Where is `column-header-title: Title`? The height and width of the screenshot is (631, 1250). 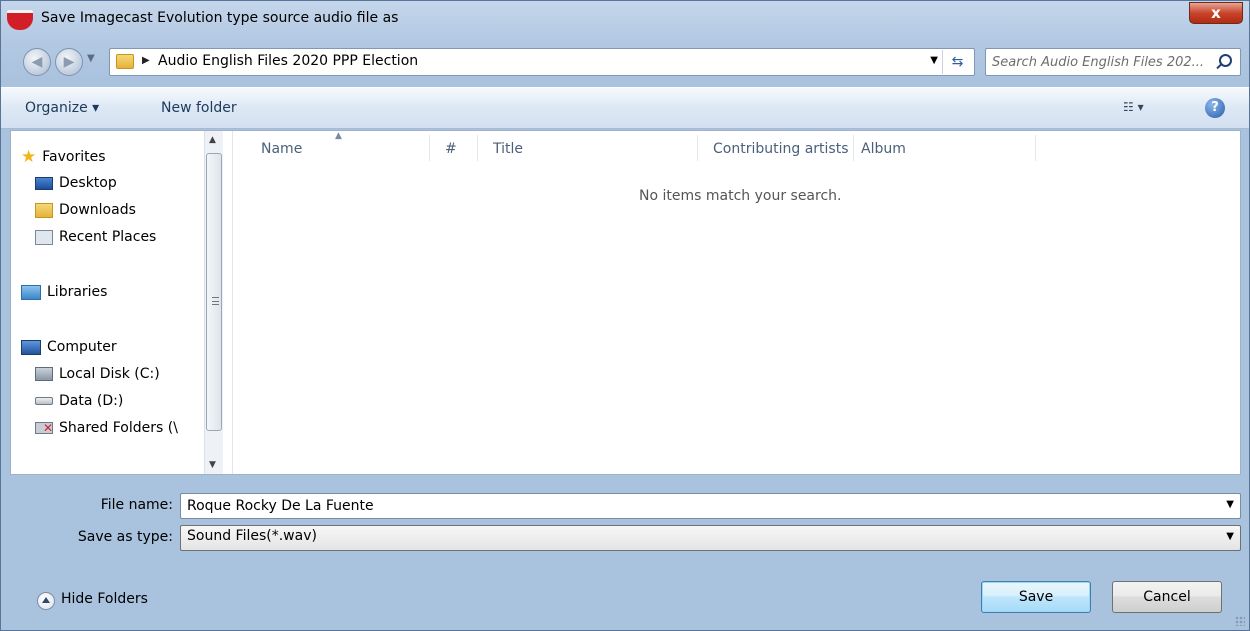 column-header-title: Title is located at coordinates (508, 149).